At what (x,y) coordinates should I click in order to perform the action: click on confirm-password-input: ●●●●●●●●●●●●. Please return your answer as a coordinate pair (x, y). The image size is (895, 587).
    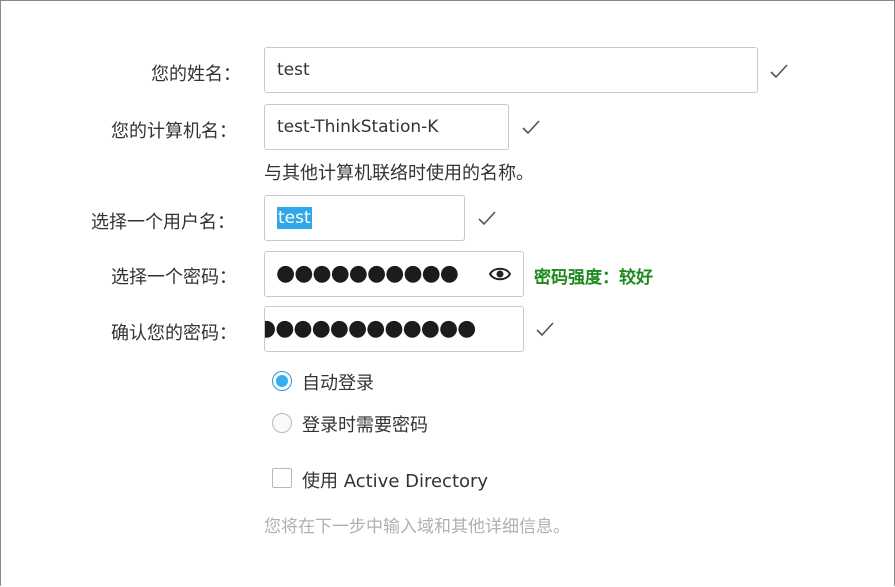
    Looking at the image, I should click on (394, 329).